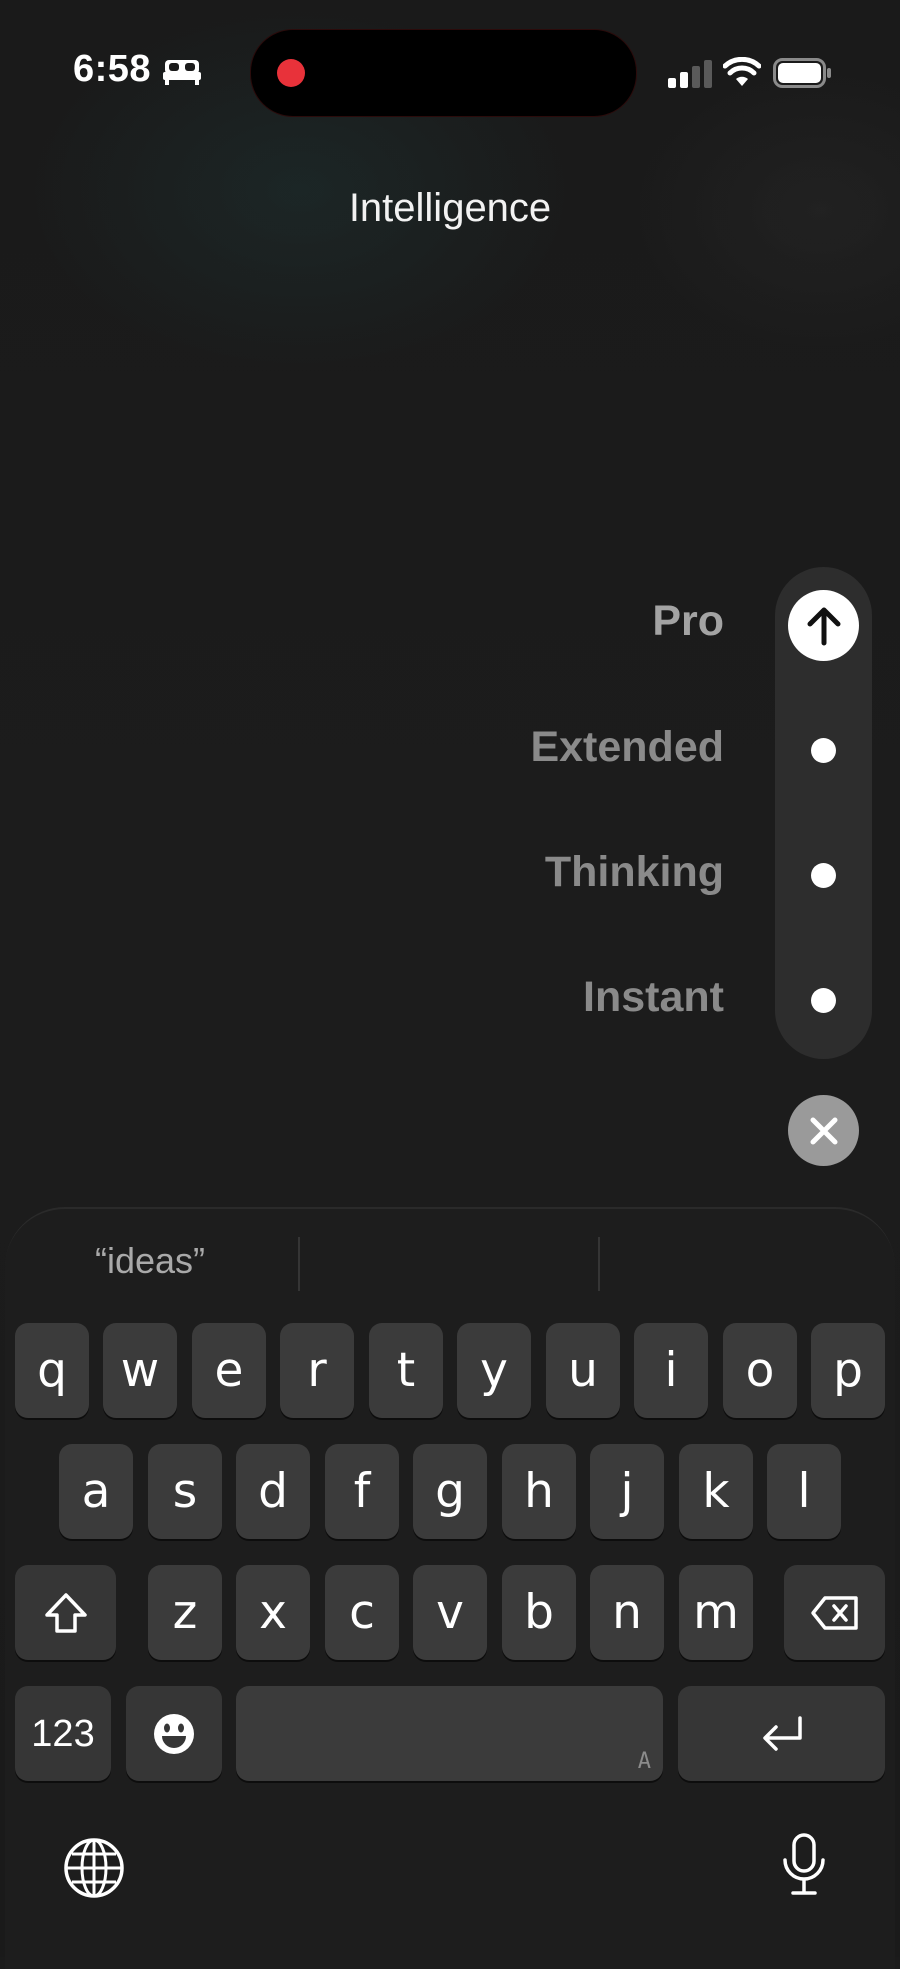 This screenshot has height=1969, width=900. I want to click on key-label: u, so click(583, 1370).